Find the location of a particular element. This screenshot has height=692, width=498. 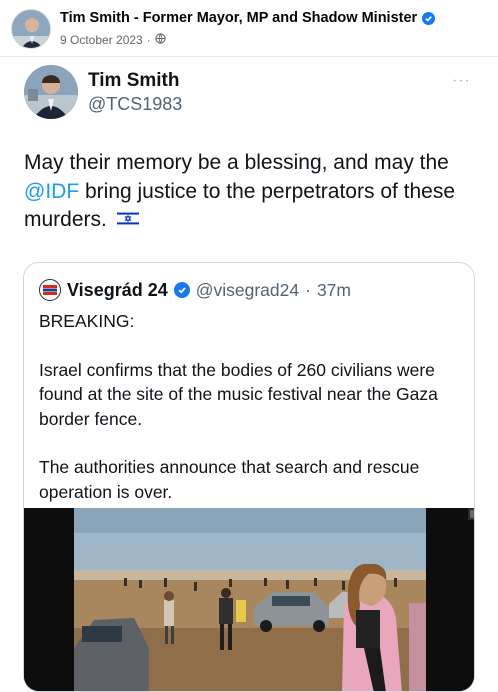

author-avatar is located at coordinates (31, 29).